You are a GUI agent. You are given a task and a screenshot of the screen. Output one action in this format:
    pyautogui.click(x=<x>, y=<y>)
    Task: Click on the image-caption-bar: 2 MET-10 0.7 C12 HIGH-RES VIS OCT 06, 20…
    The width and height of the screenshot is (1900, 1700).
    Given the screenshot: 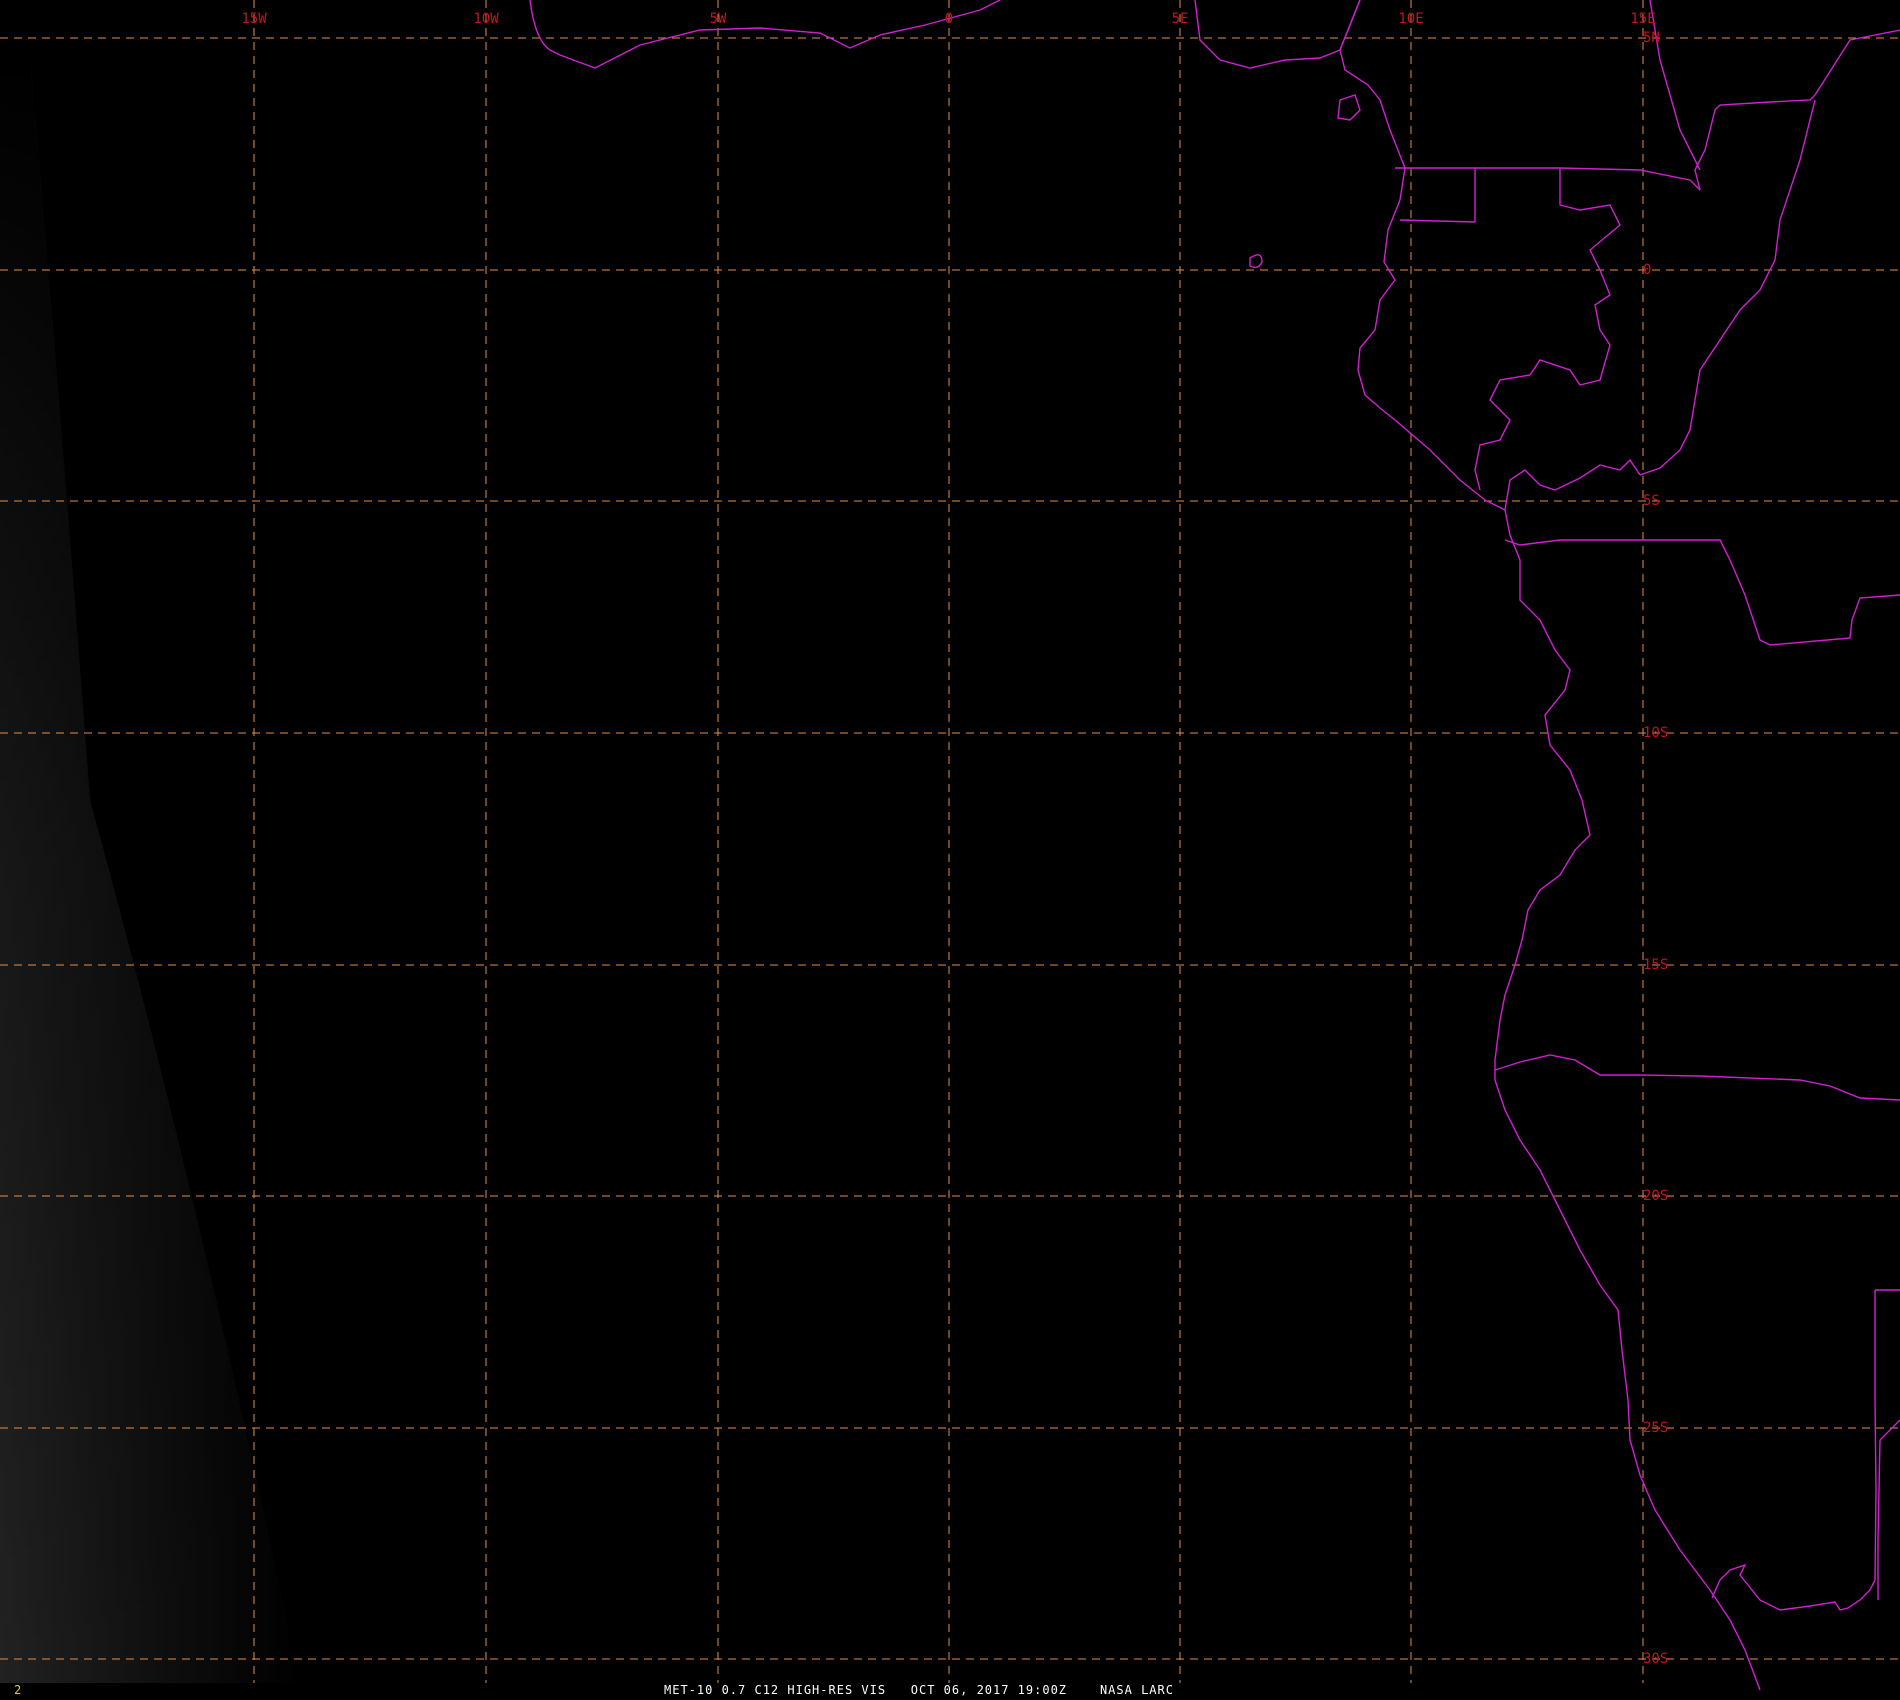 What is the action you would take?
    pyautogui.click(x=950, y=1691)
    